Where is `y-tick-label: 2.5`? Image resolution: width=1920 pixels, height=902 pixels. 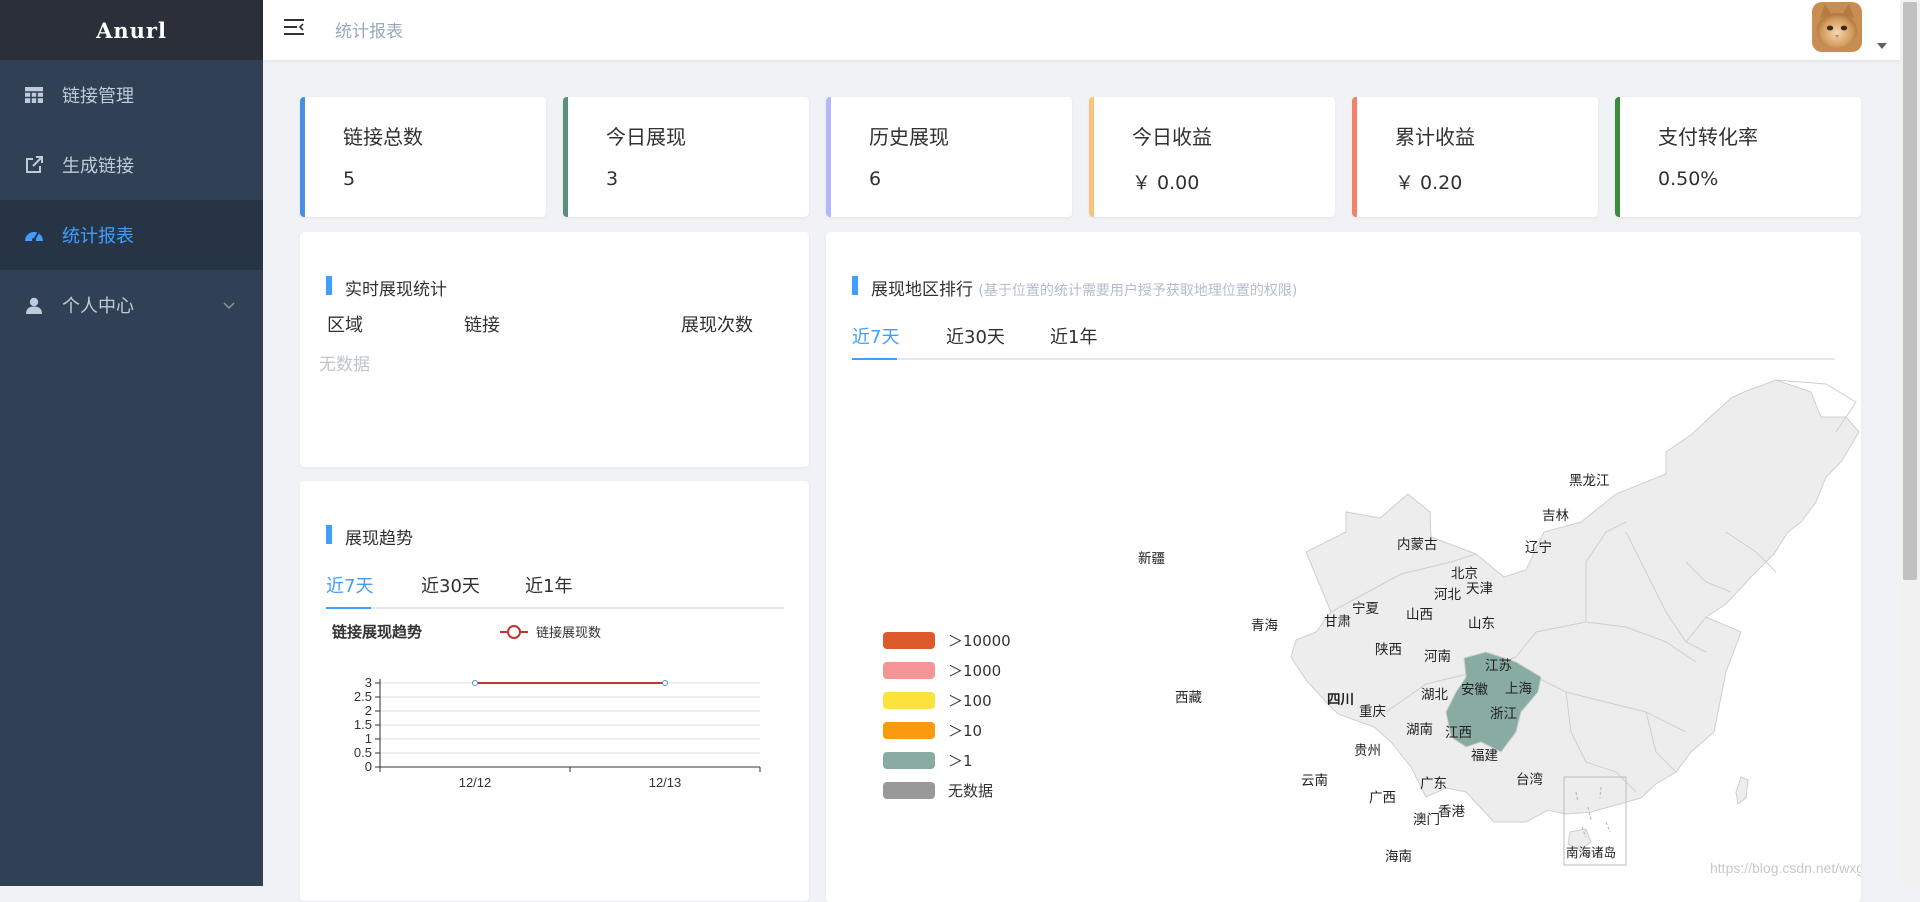
y-tick-label: 2.5 is located at coordinates (363, 696).